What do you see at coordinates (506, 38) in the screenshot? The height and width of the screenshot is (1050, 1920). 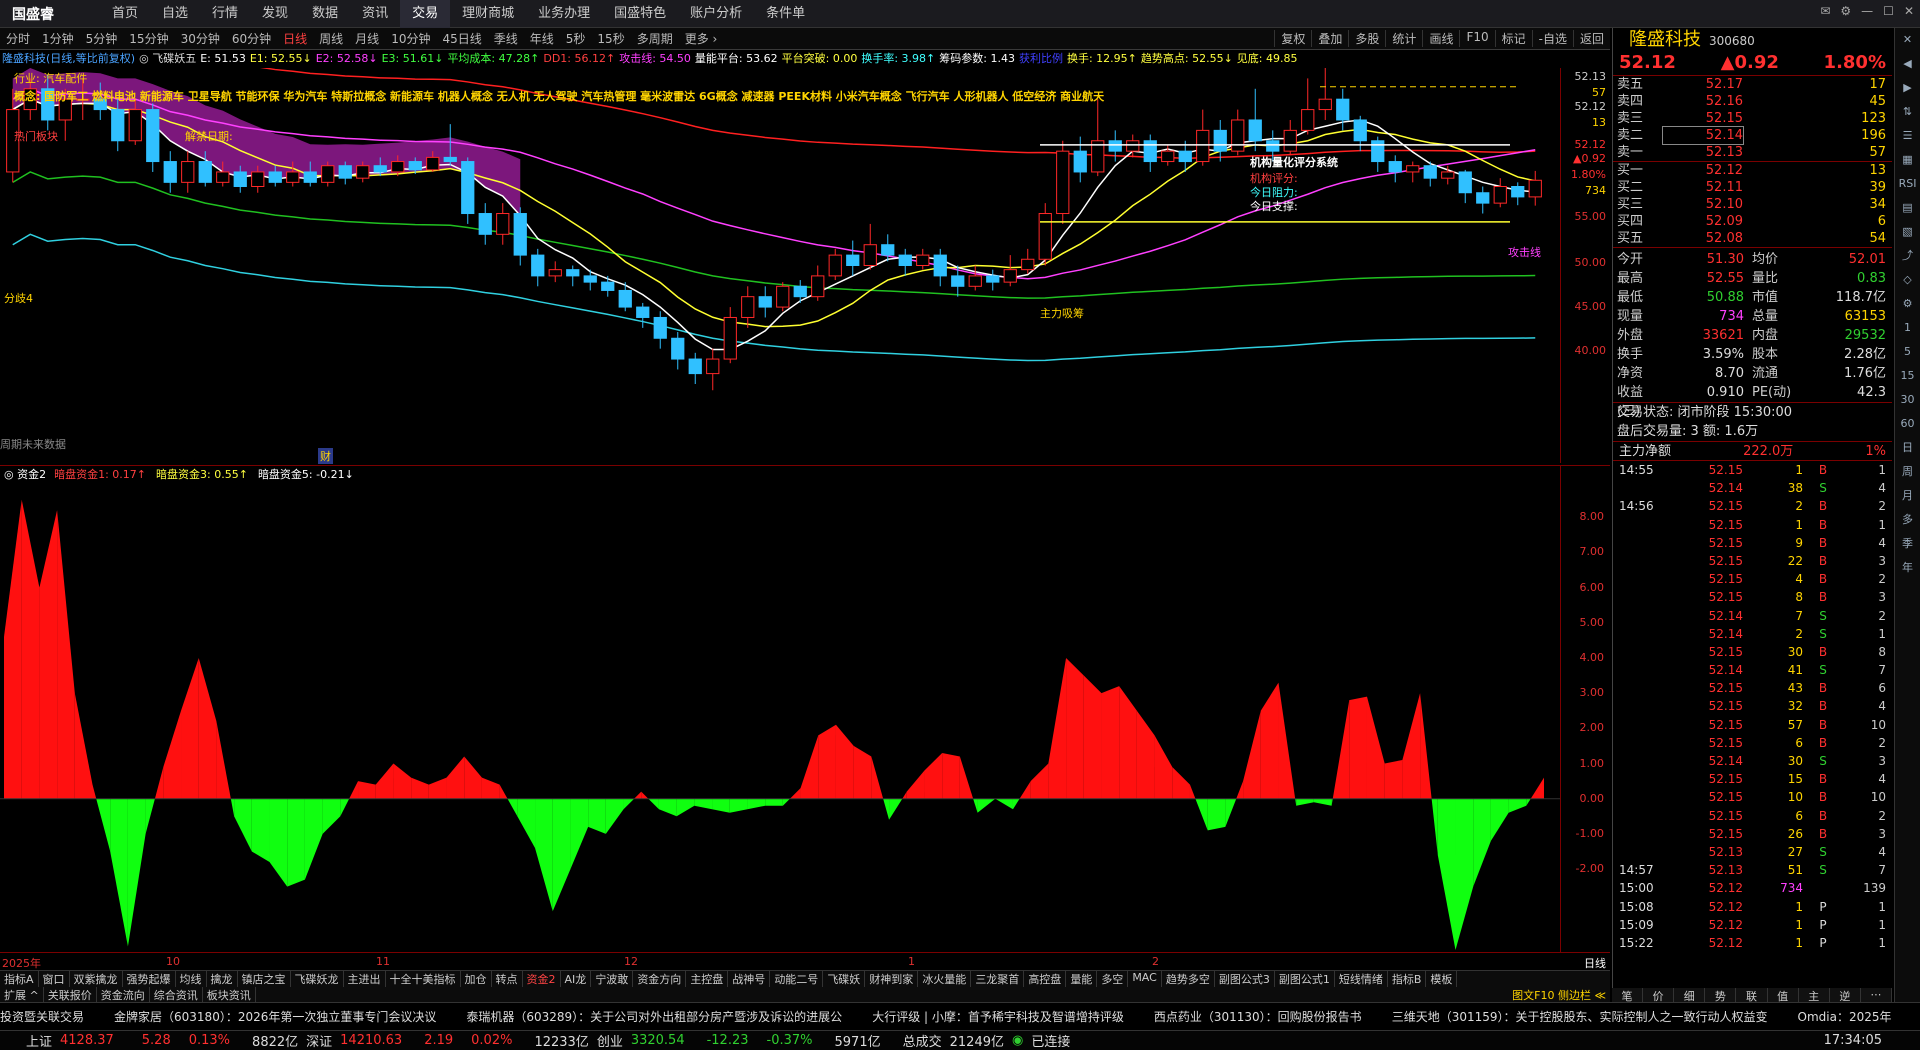 I see `period-tab: 季线` at bounding box center [506, 38].